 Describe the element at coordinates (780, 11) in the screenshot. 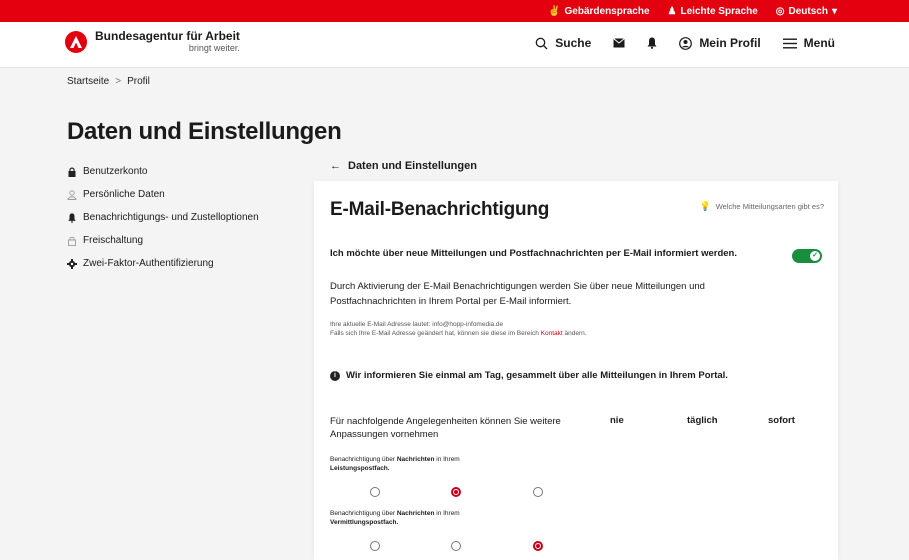

I see `globe-icon: ◎` at that location.